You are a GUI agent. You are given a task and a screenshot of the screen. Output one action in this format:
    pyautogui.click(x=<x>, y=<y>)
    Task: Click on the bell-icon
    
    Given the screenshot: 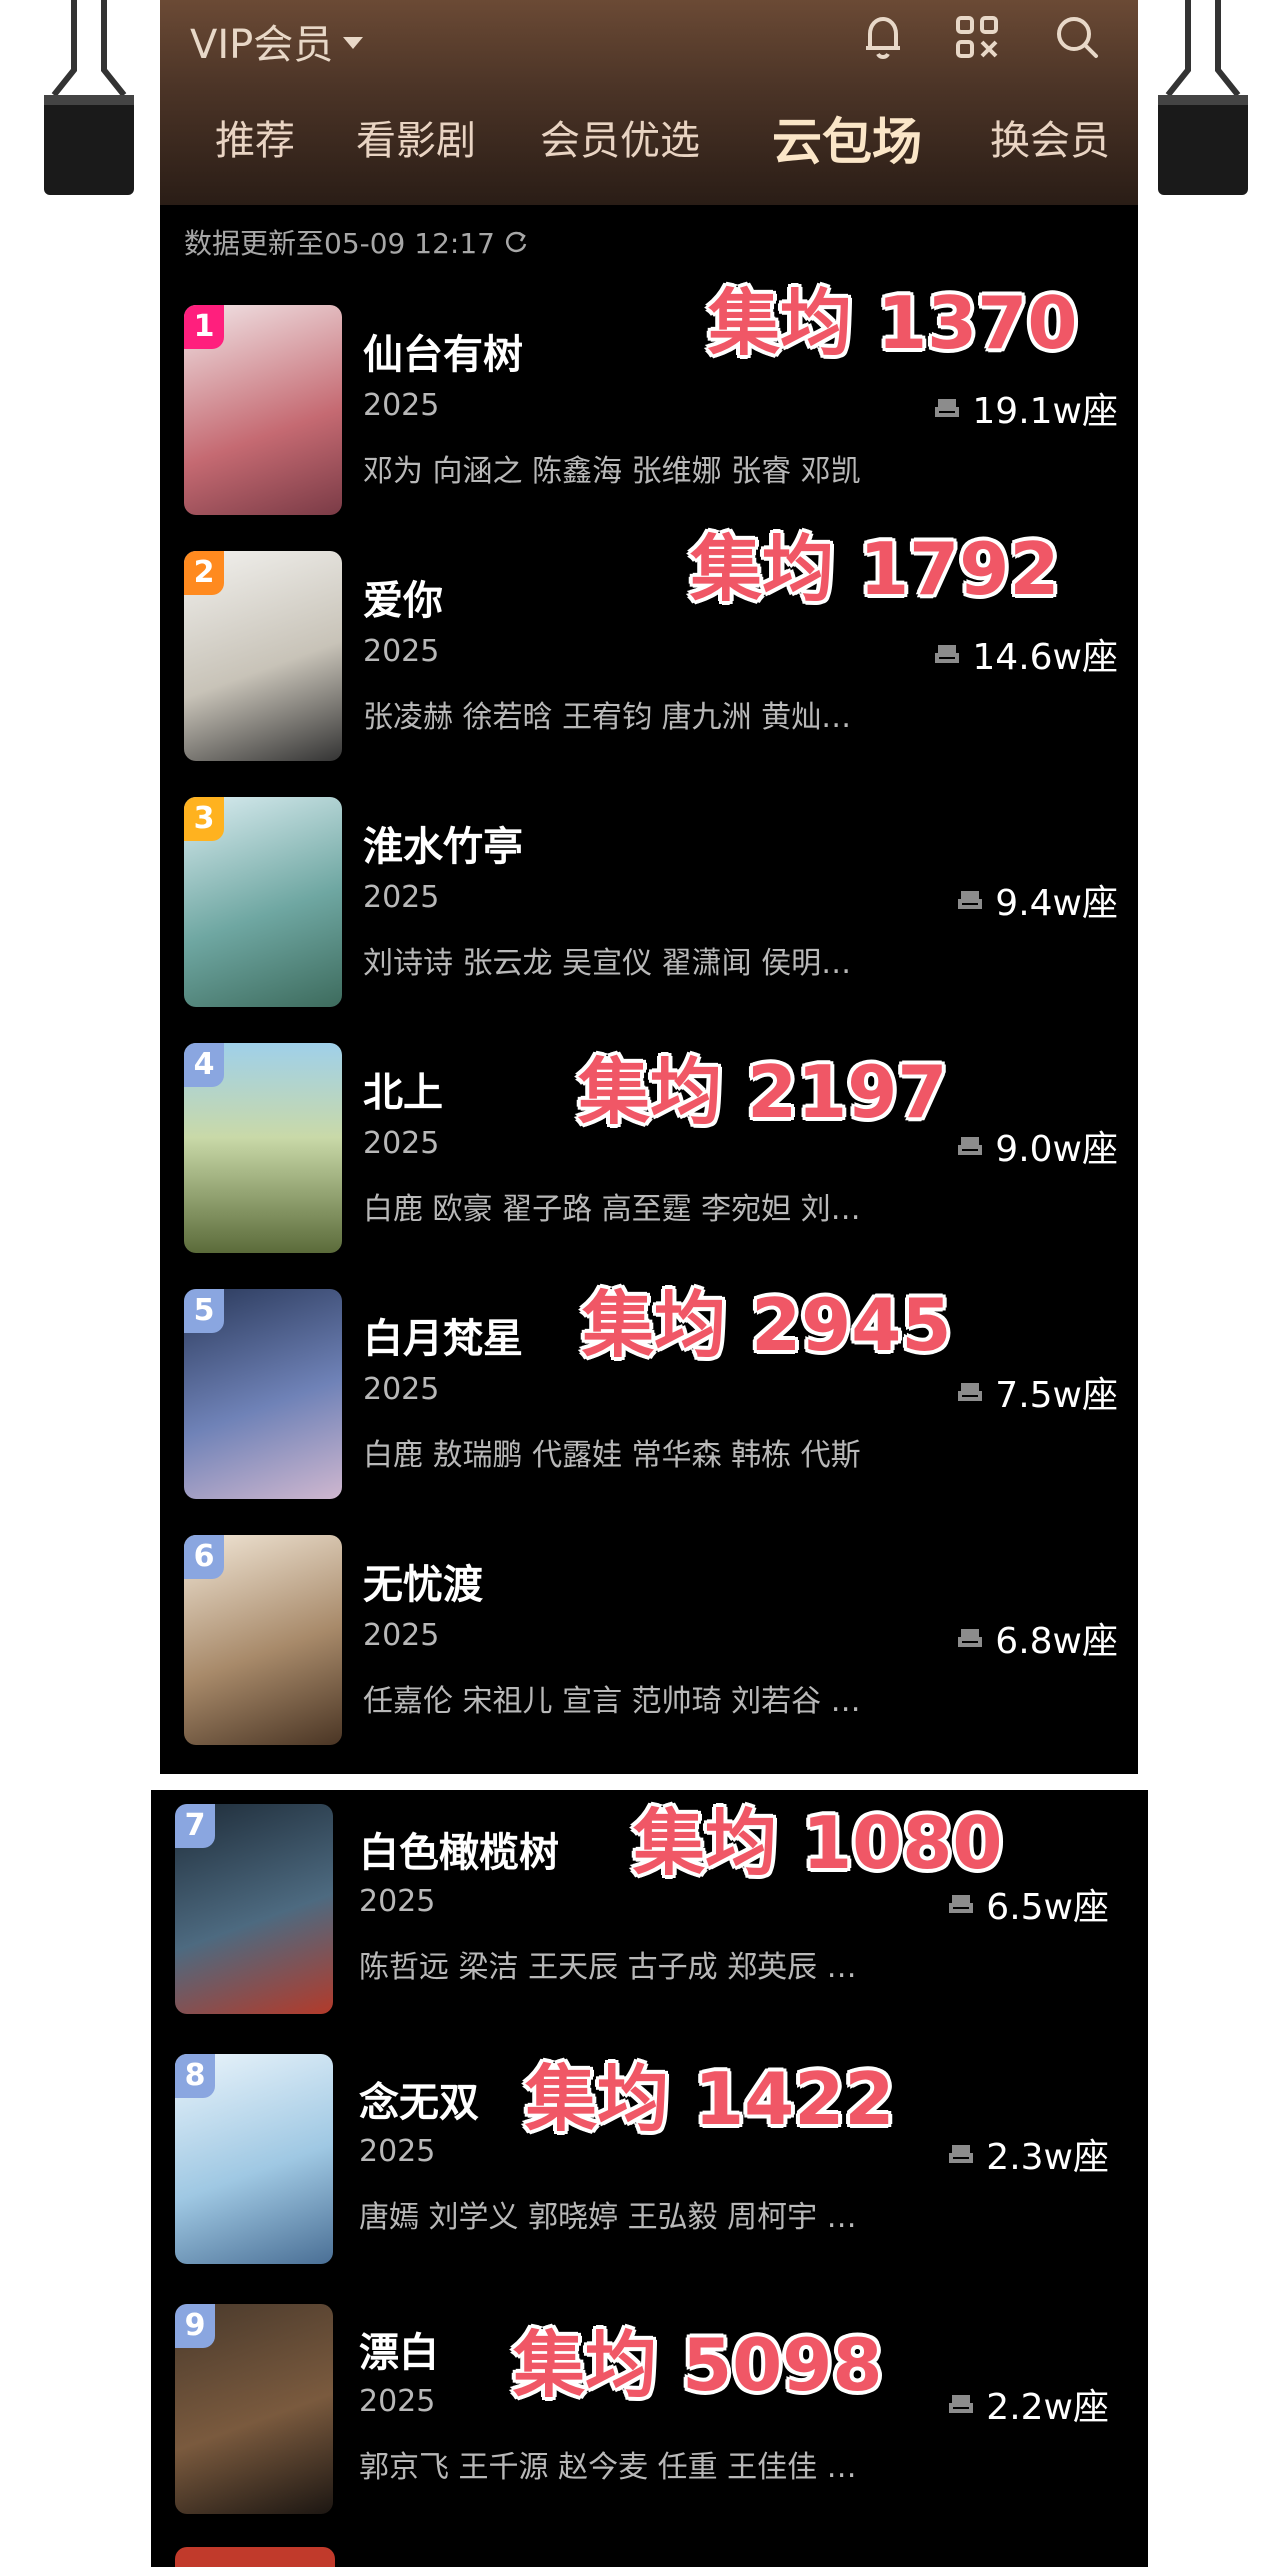 What is the action you would take?
    pyautogui.click(x=883, y=37)
    